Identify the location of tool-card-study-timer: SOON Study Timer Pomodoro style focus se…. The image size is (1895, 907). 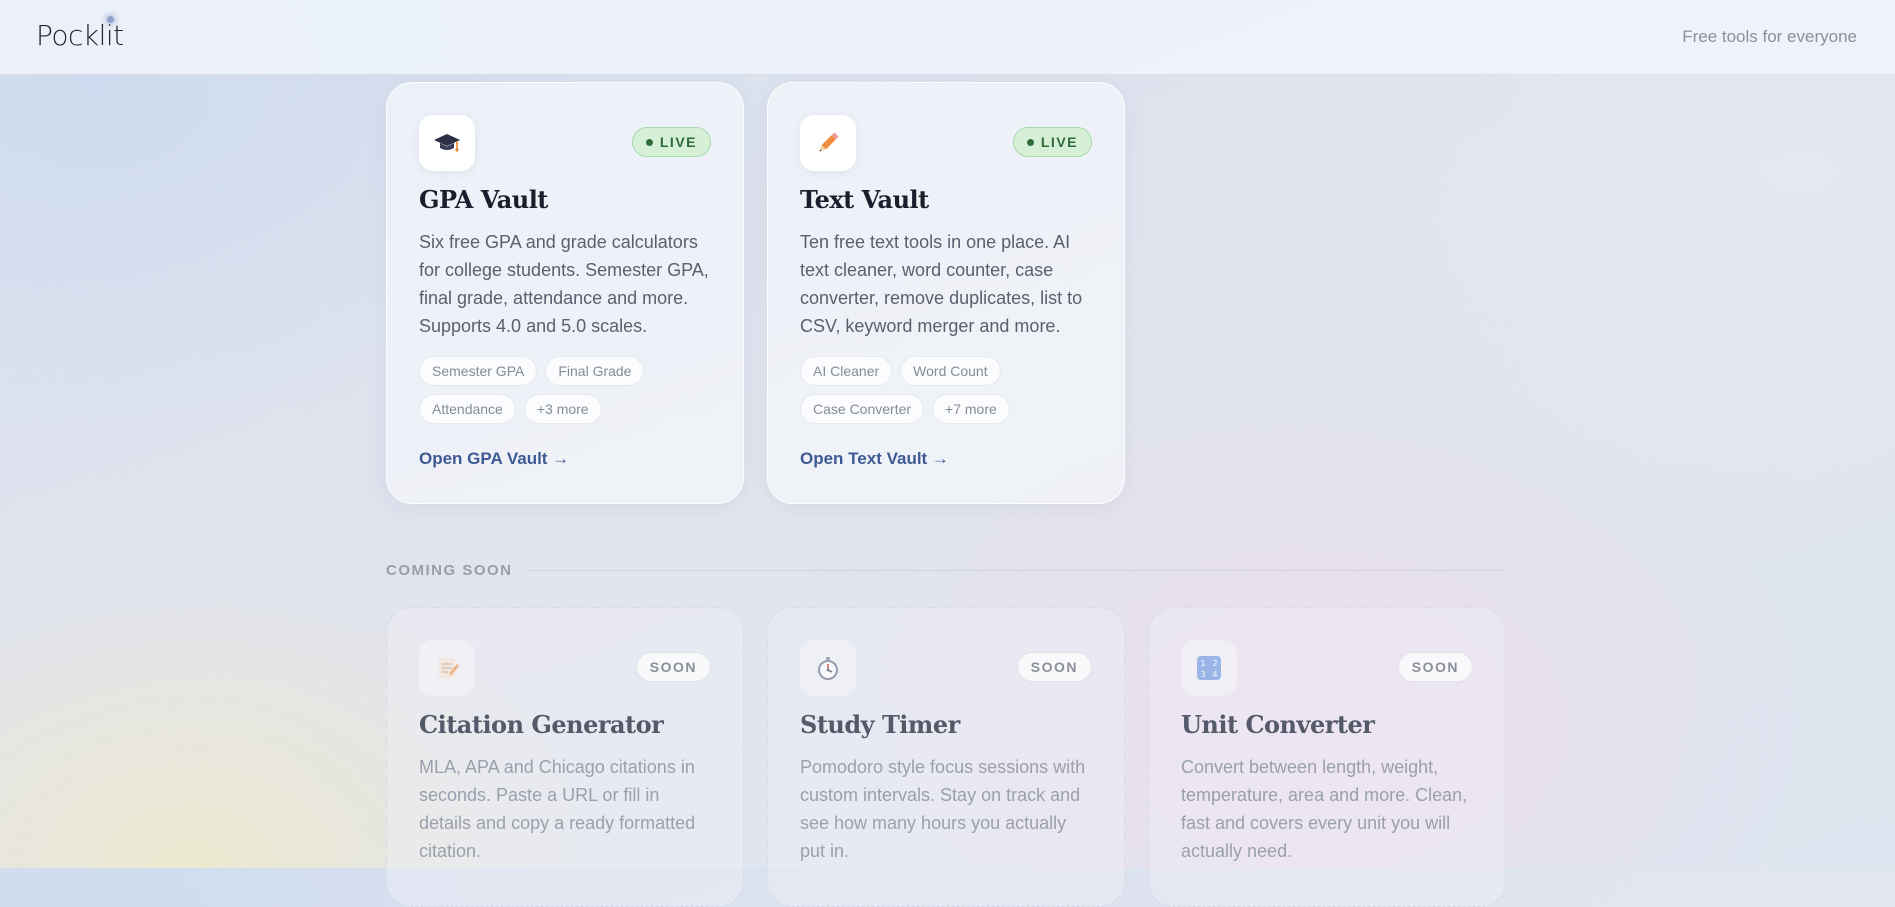
(946, 757).